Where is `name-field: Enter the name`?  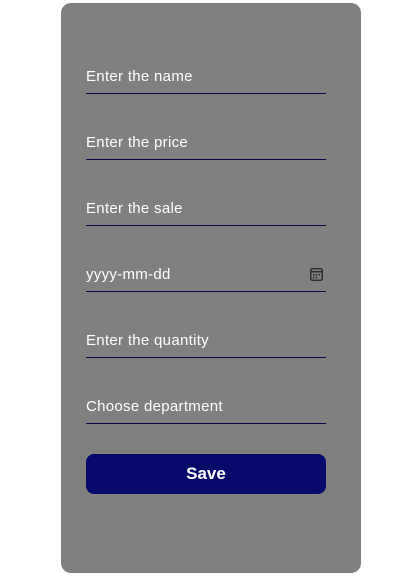
name-field: Enter the name is located at coordinates (206, 78).